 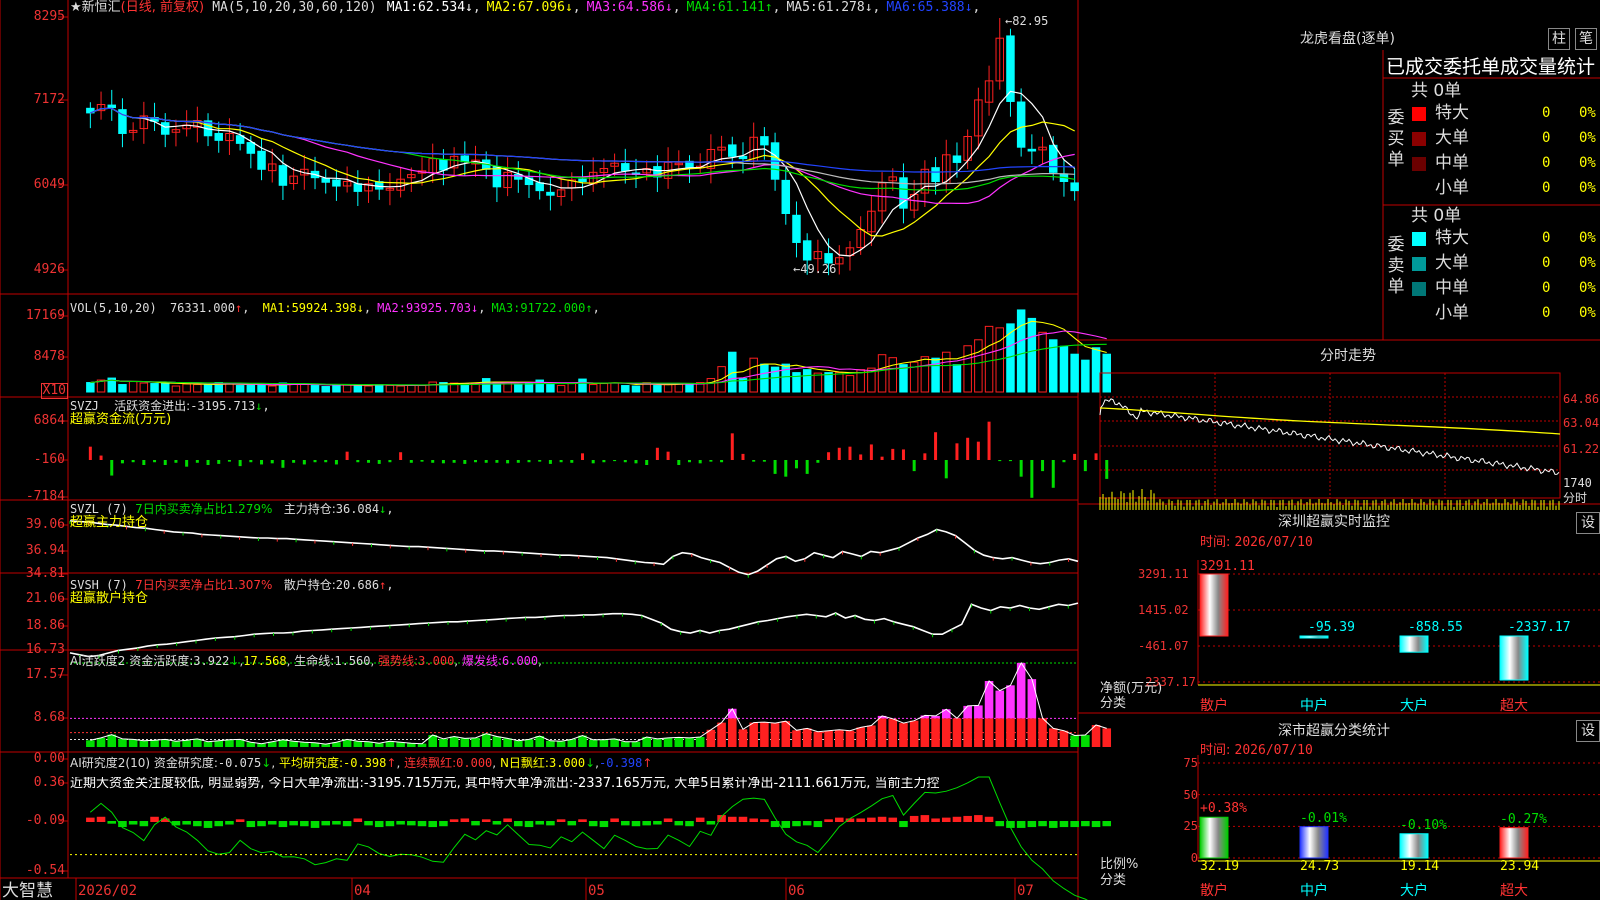 I want to click on sz-class-value-label: 23.94, so click(x=1520, y=866).